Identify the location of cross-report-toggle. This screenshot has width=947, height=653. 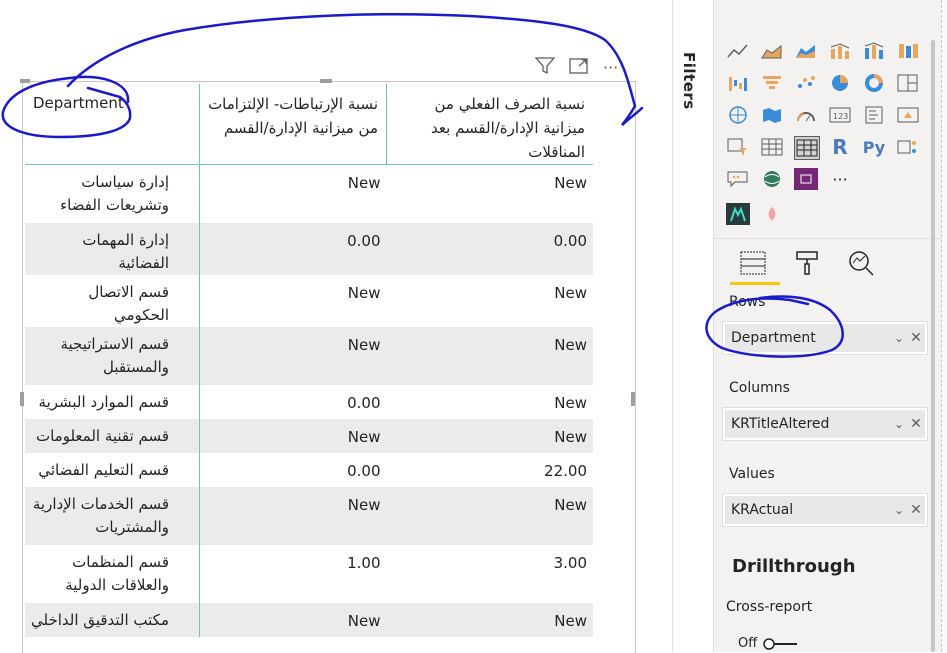
(781, 644).